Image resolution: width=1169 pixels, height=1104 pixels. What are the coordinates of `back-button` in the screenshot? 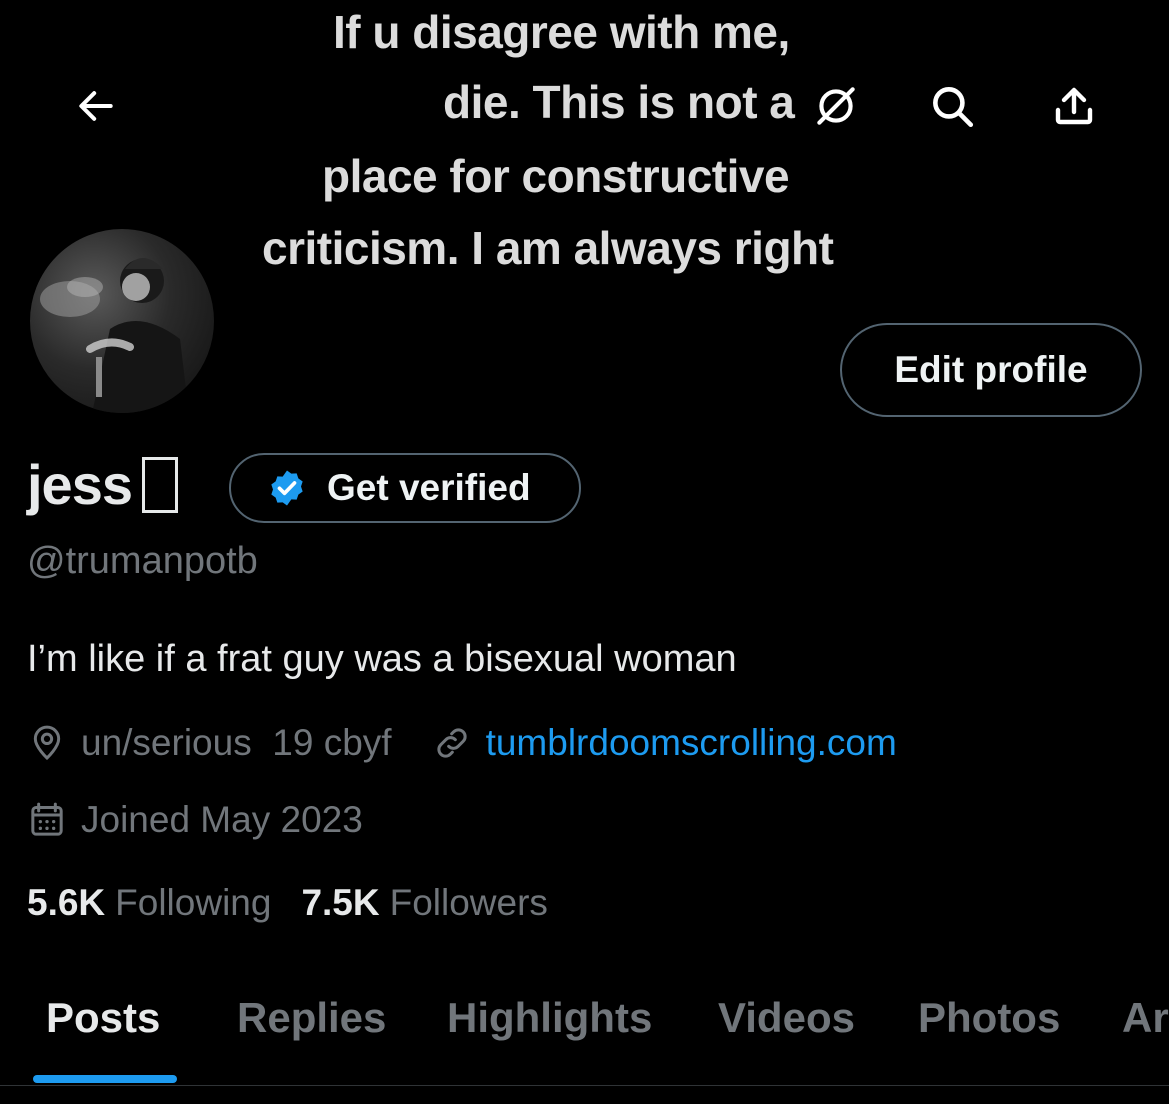 It's located at (96, 106).